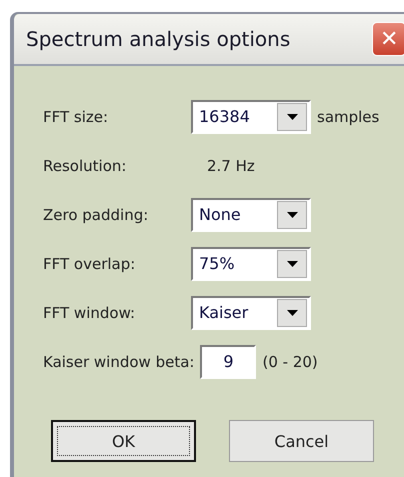  I want to click on dropdown: 75%, so click(251, 263).